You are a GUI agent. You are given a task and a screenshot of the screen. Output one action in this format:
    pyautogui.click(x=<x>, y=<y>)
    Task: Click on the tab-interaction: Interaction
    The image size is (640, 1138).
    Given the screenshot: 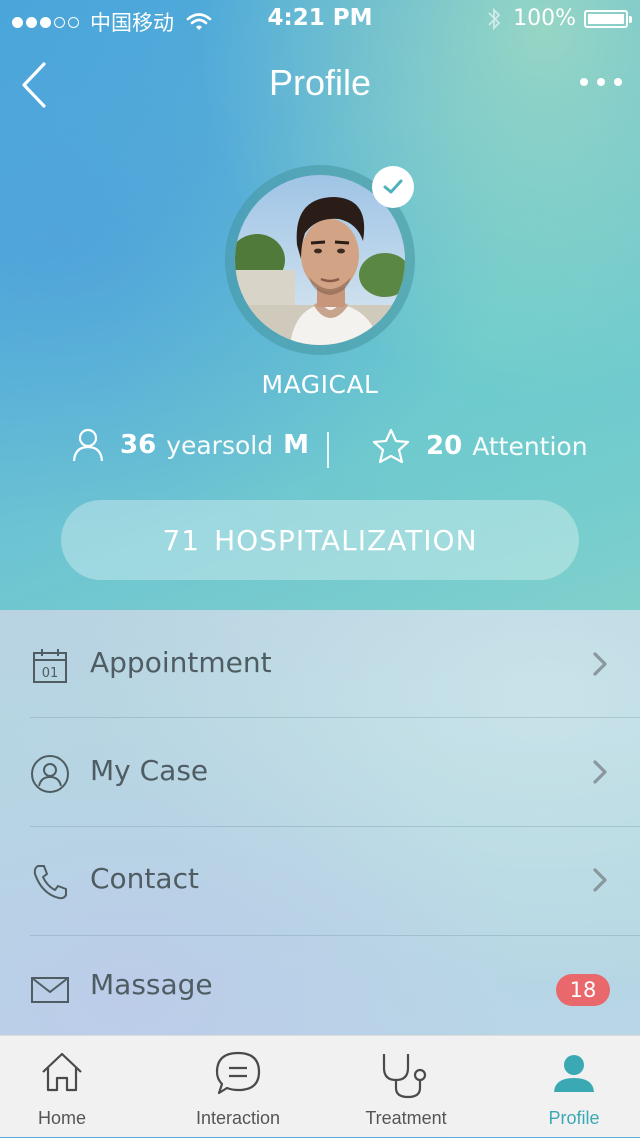 What is the action you would take?
    pyautogui.click(x=238, y=1087)
    